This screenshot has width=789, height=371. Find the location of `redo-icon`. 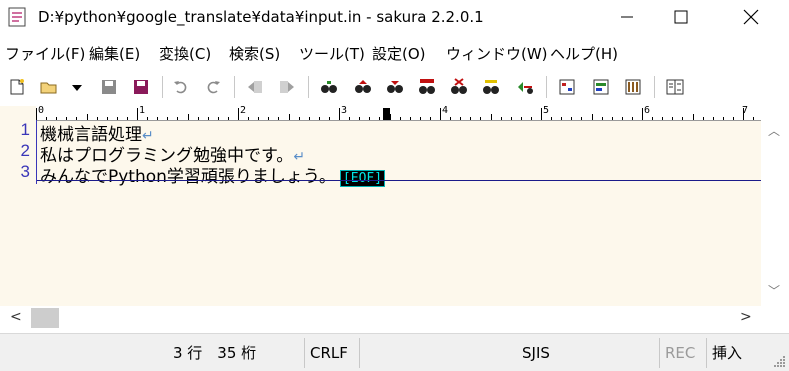

redo-icon is located at coordinates (213, 87).